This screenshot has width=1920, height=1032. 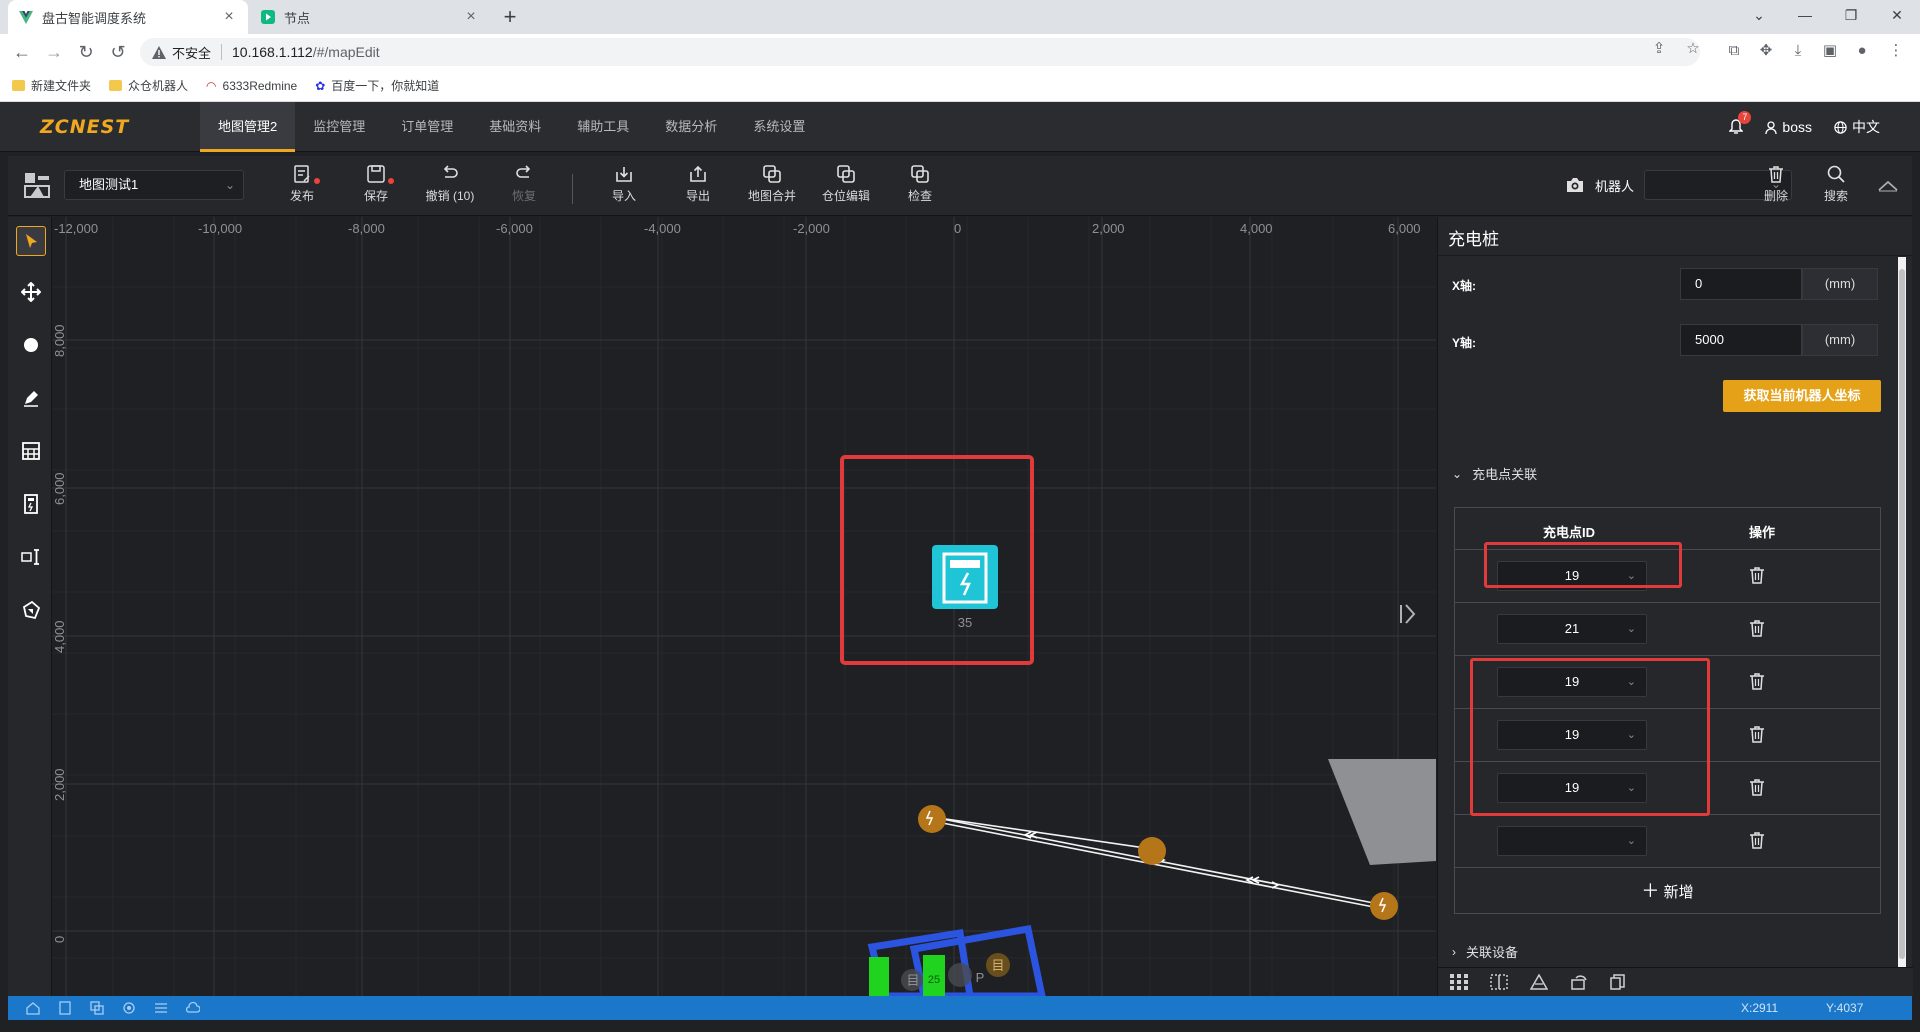 What do you see at coordinates (1798, 51) in the screenshot?
I see `download-icon: ⤓` at bounding box center [1798, 51].